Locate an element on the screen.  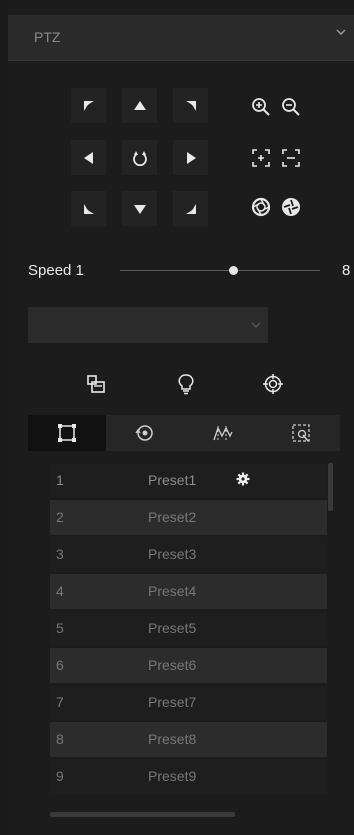
speed-slider-handle is located at coordinates (233, 270).